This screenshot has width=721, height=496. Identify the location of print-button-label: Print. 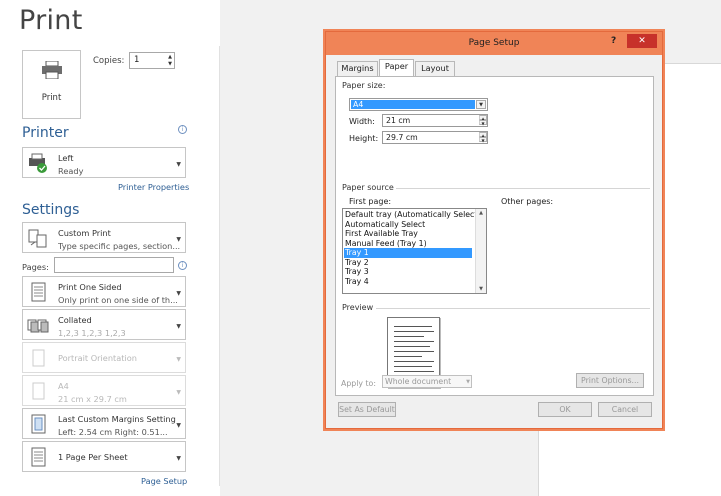
(51, 98).